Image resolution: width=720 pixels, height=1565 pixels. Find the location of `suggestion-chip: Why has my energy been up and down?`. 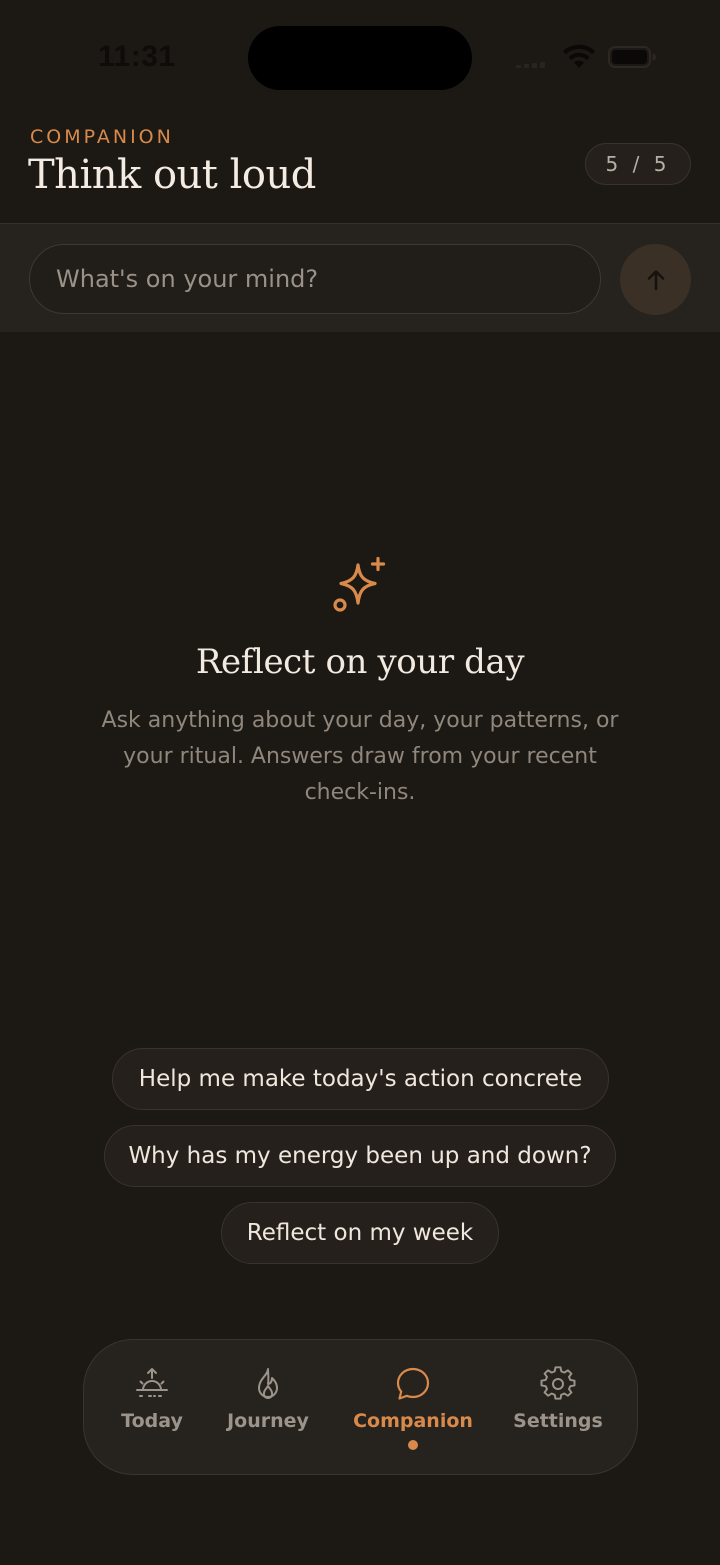

suggestion-chip: Why has my energy been up and down? is located at coordinates (360, 1156).